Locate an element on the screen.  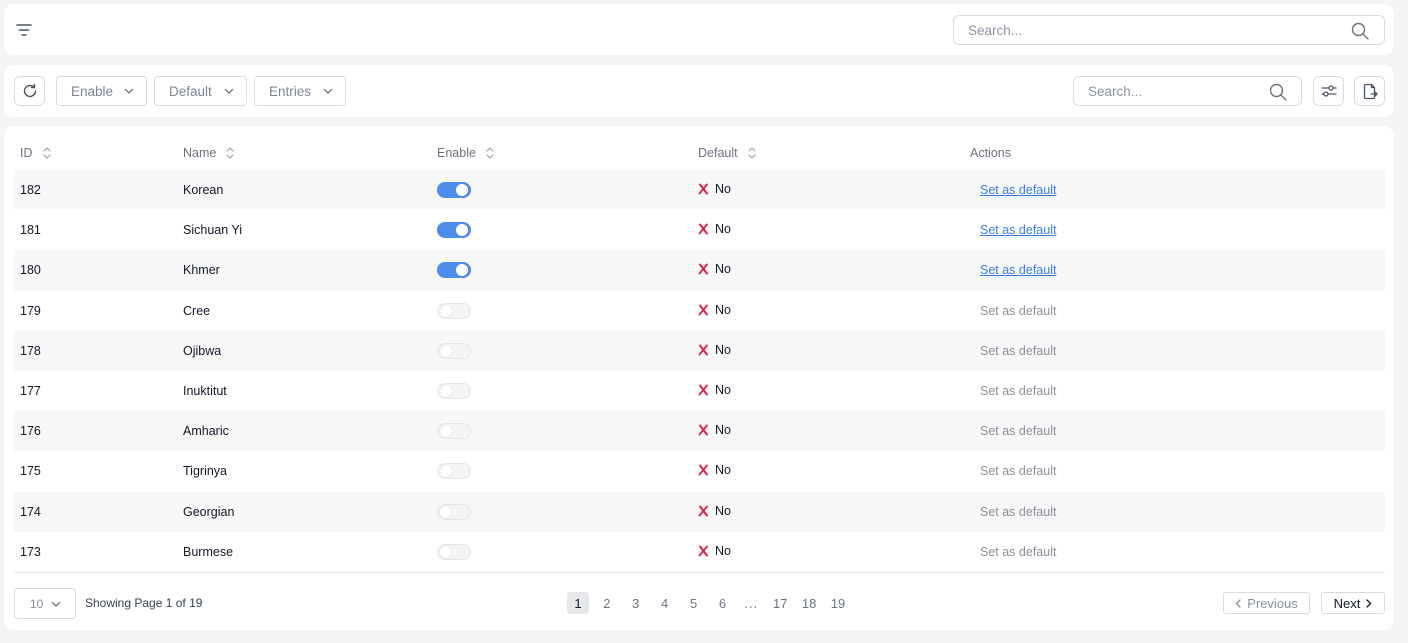
enable-filter-dropdown: Enable is located at coordinates (101, 91).